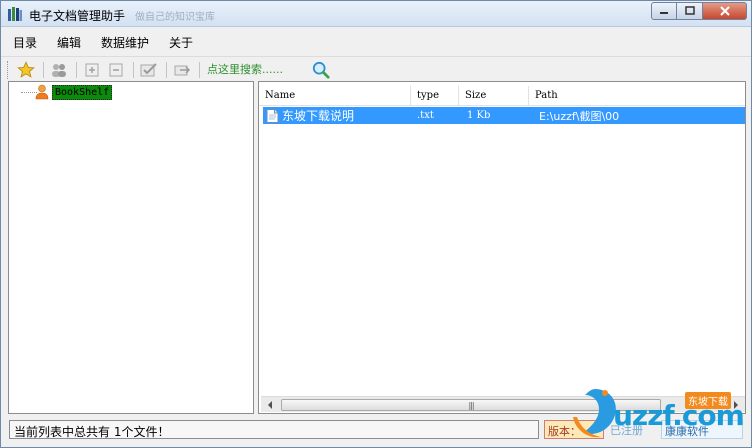  What do you see at coordinates (82, 92) in the screenshot?
I see `tree-node-label: BookShelf` at bounding box center [82, 92].